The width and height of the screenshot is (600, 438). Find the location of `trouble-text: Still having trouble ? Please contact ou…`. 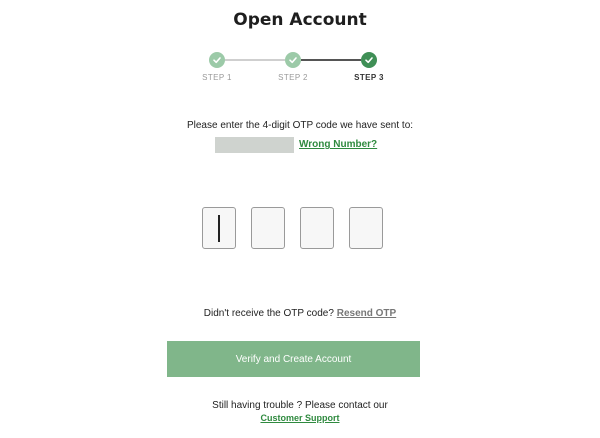

trouble-text: Still having trouble ? Please contact ou… is located at coordinates (300, 405).